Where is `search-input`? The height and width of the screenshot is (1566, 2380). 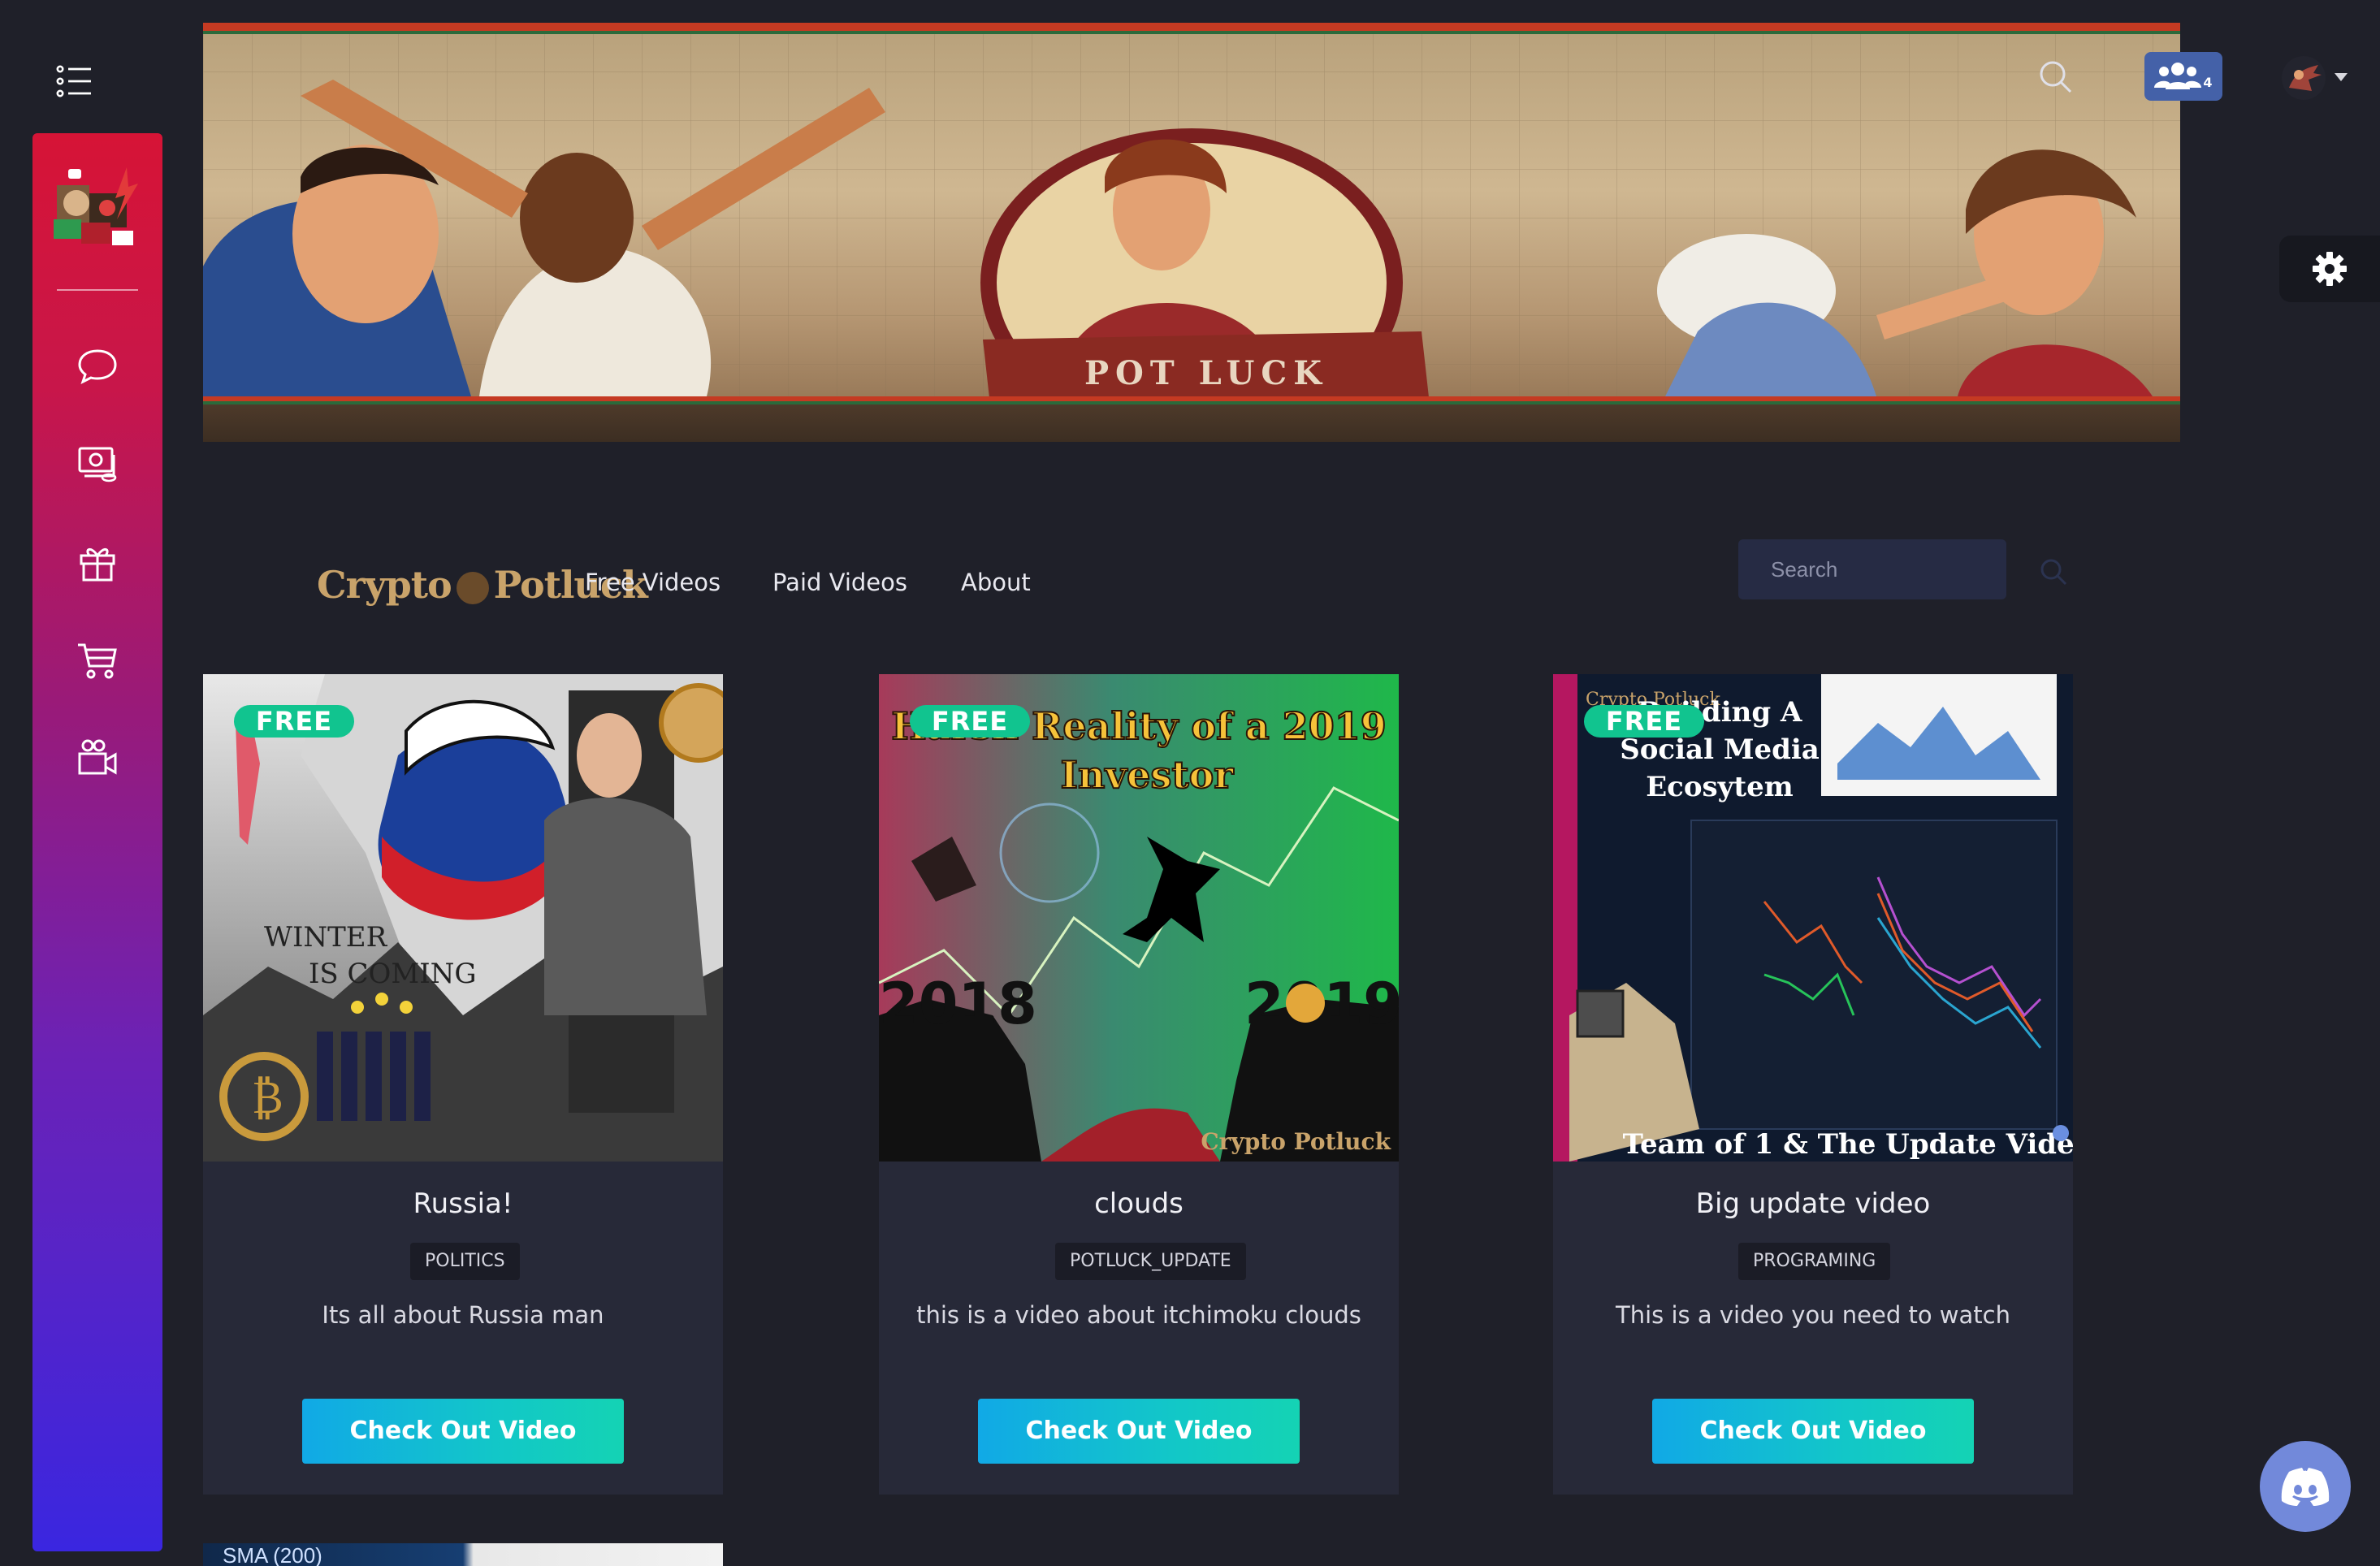 search-input is located at coordinates (1872, 569).